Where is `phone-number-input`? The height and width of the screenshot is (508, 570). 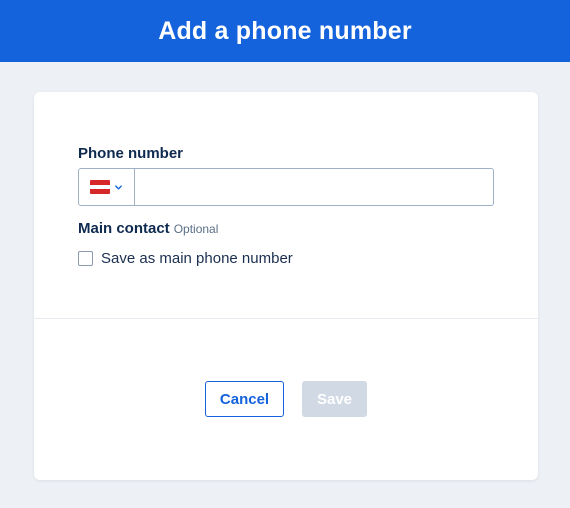 phone-number-input is located at coordinates (314, 187).